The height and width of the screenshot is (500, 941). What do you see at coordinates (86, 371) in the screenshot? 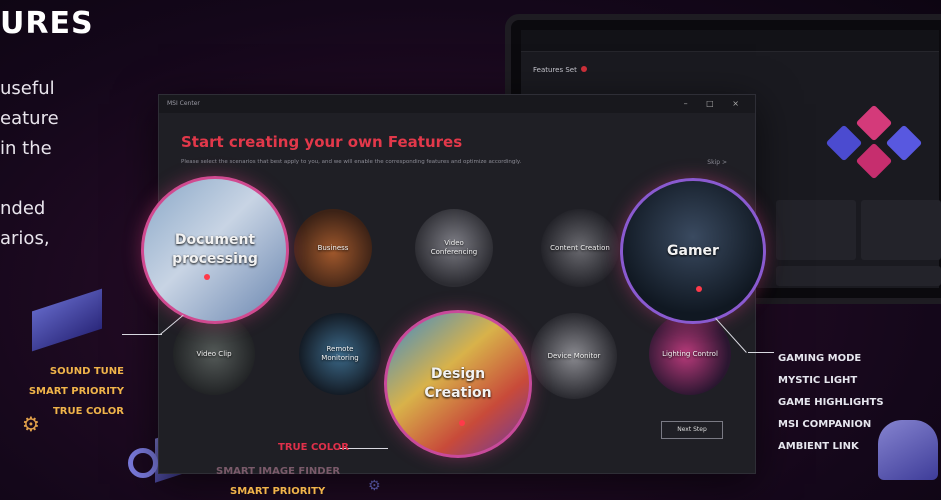
I see `feature-tag: SOUND TUNE` at bounding box center [86, 371].